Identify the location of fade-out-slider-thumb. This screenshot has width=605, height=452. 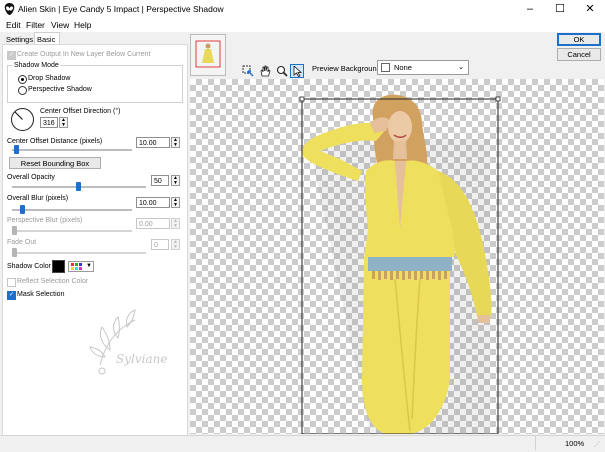
(14, 252).